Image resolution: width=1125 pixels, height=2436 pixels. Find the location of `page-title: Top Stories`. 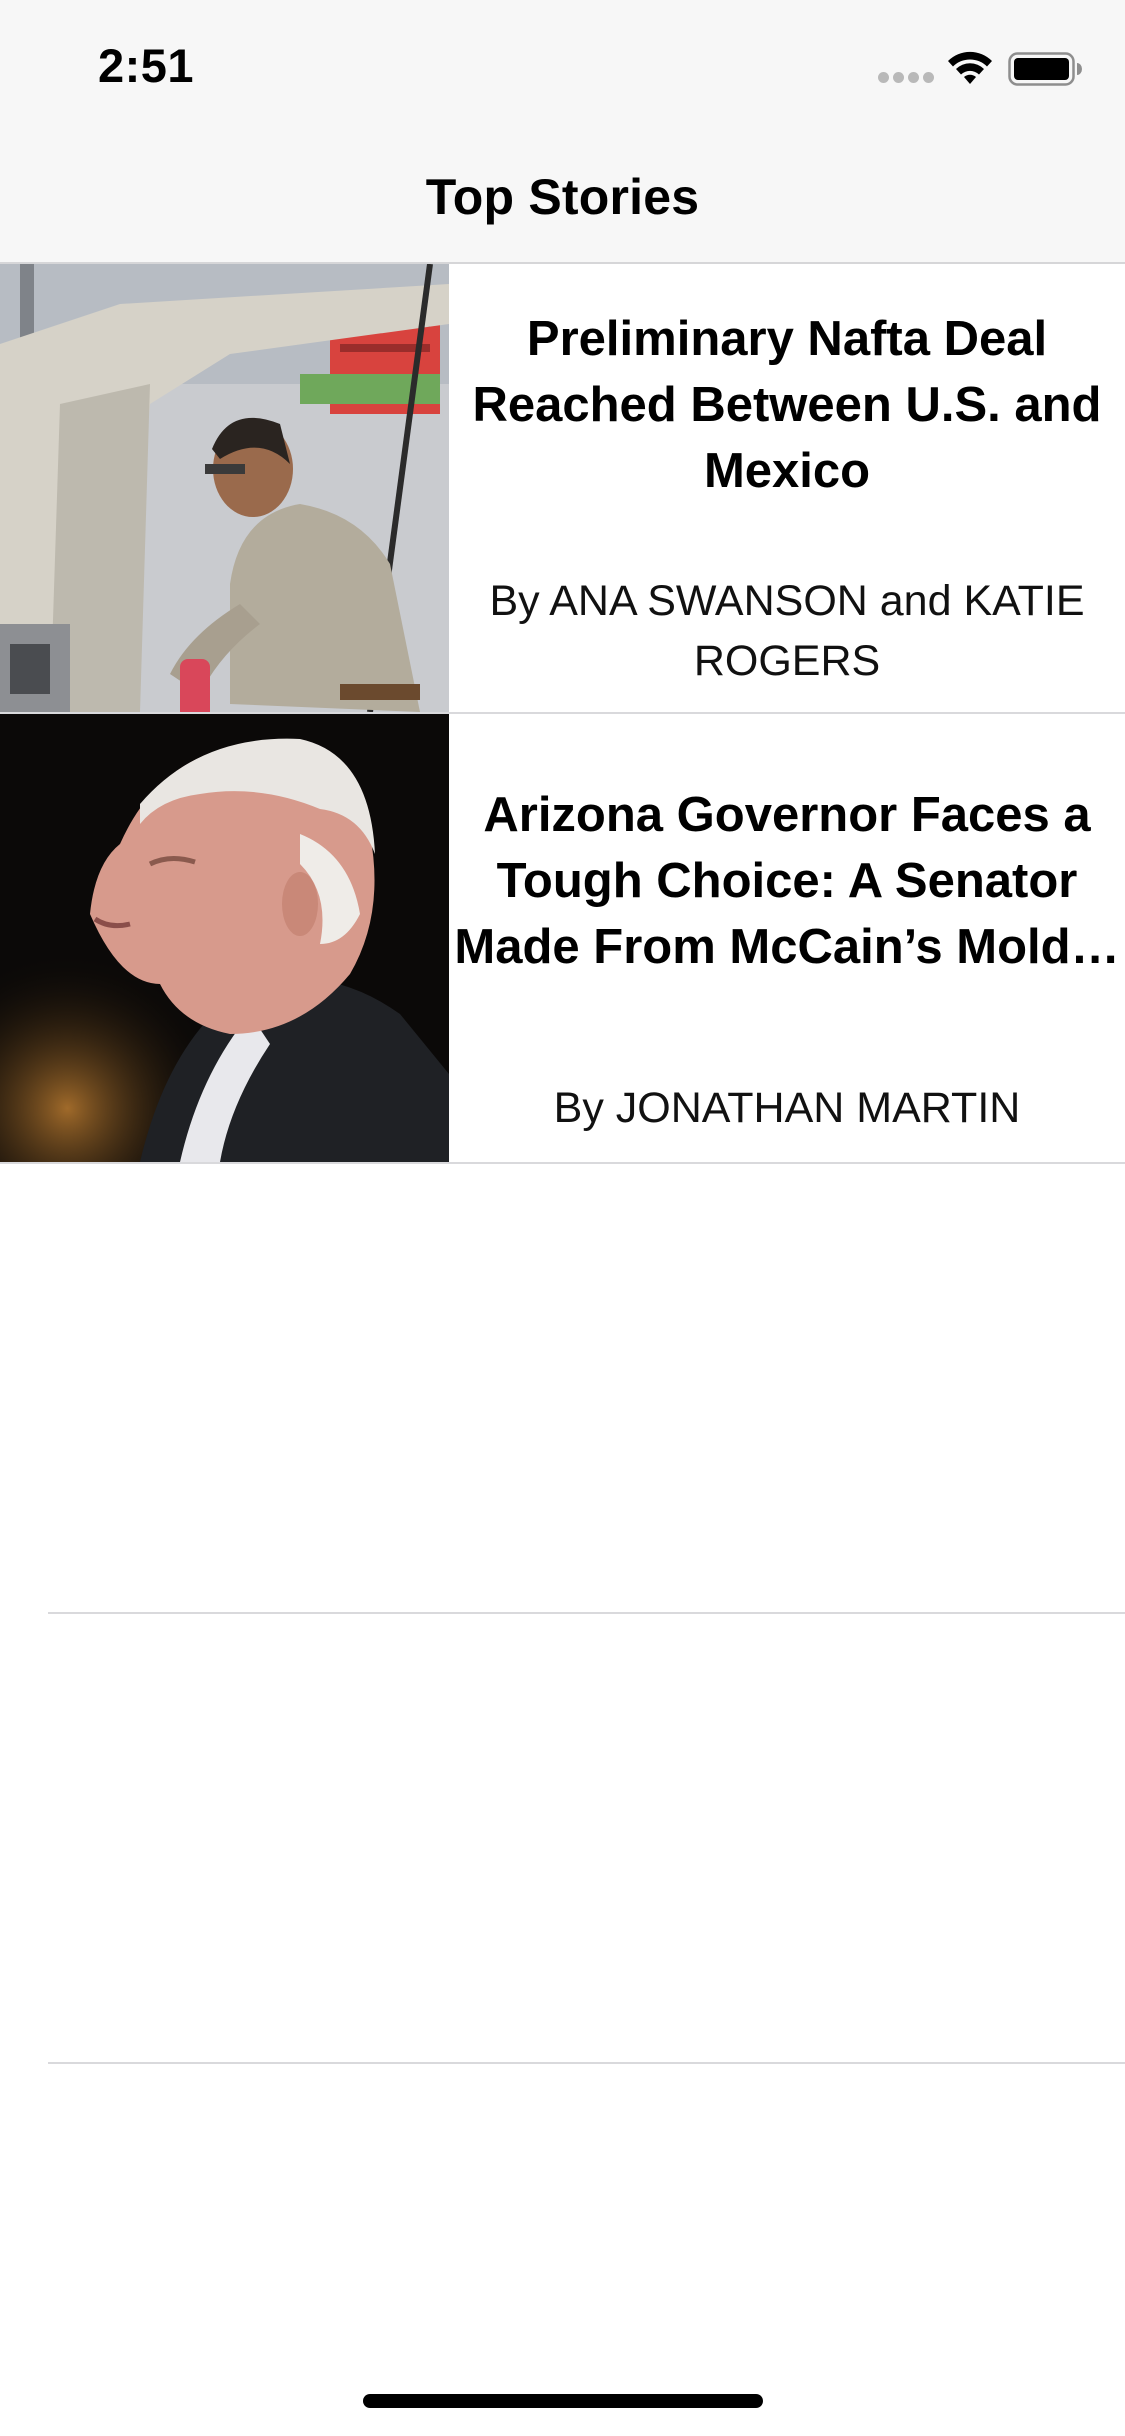

page-title: Top Stories is located at coordinates (562, 197).